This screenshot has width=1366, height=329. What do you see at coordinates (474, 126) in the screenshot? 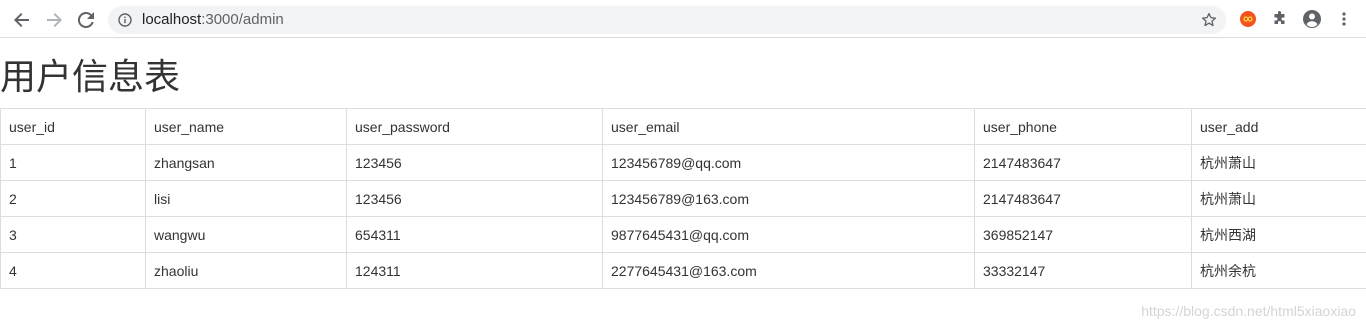
I see `column-header-user-password: user_password` at bounding box center [474, 126].